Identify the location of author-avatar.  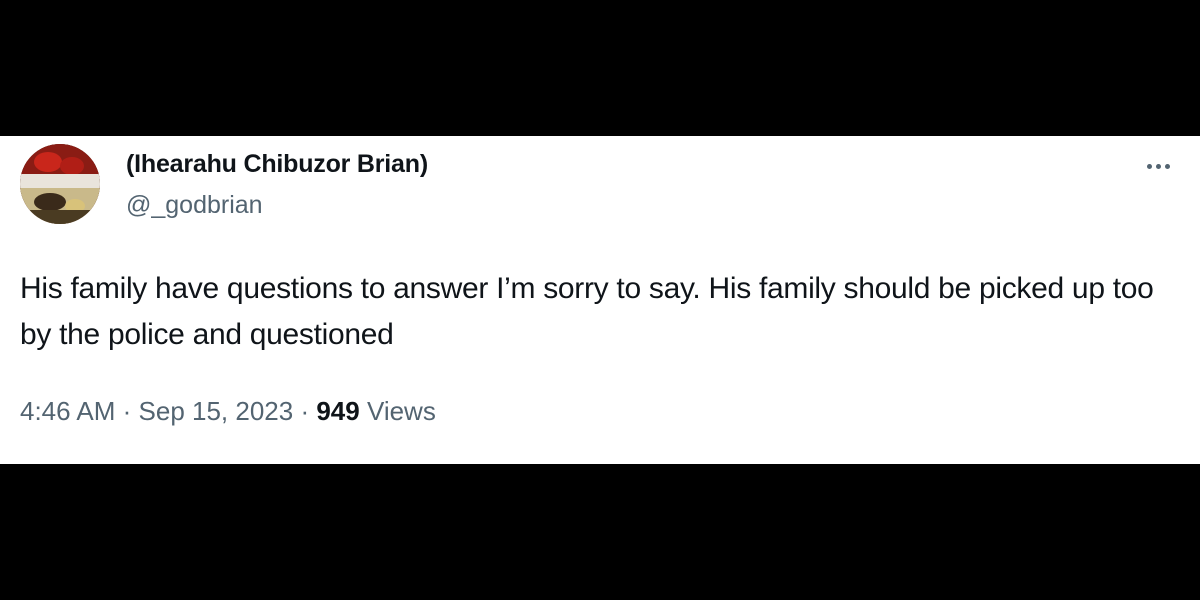
(60, 184).